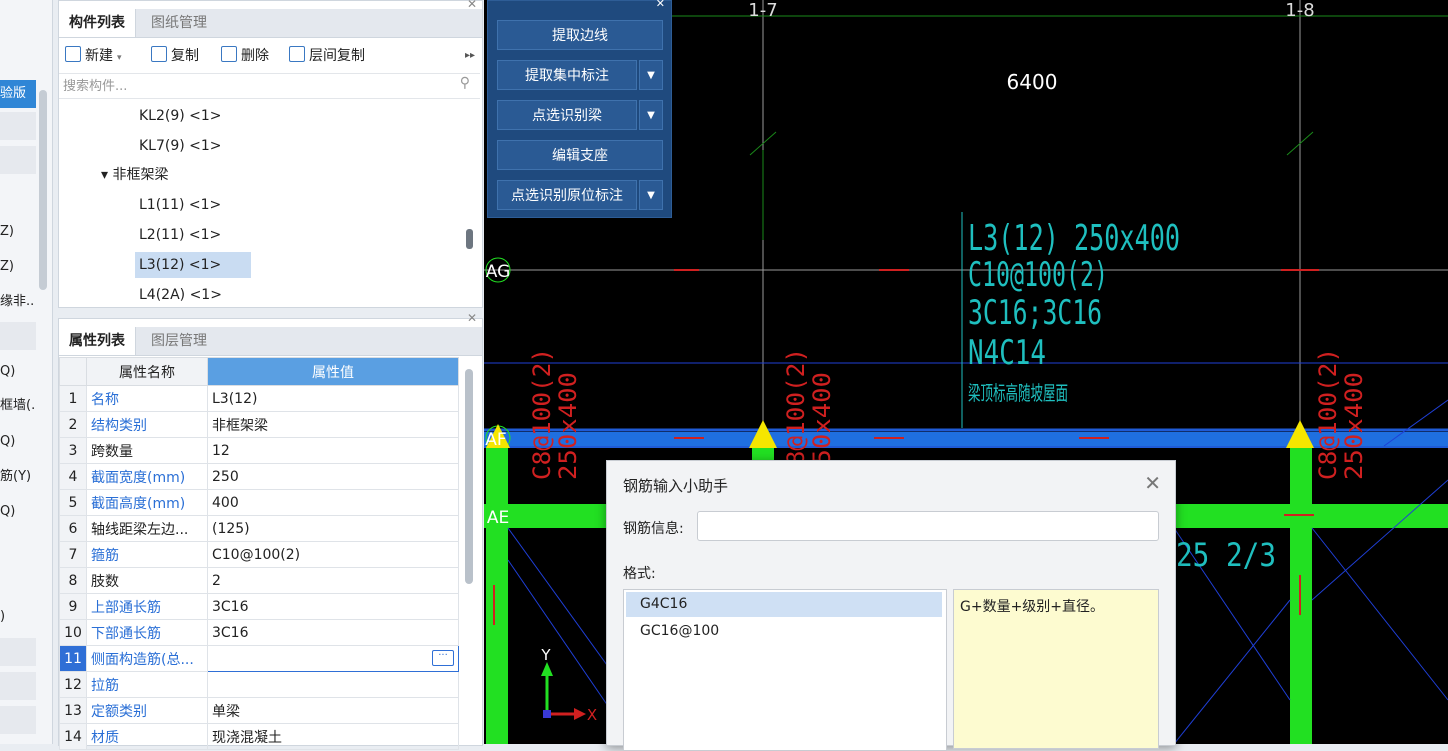 The height and width of the screenshot is (751, 1448). Describe the element at coordinates (567, 115) in the screenshot. I see `command-button: 点选识别梁` at that location.